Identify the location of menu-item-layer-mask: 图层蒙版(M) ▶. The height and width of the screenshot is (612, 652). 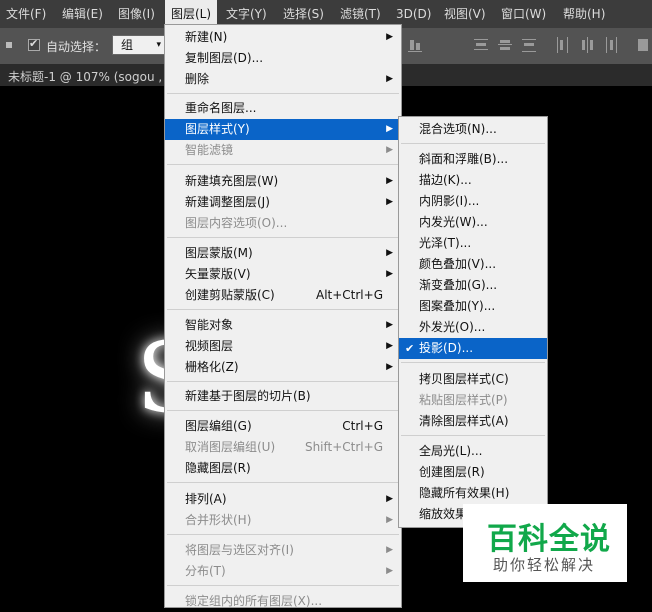
(283, 253).